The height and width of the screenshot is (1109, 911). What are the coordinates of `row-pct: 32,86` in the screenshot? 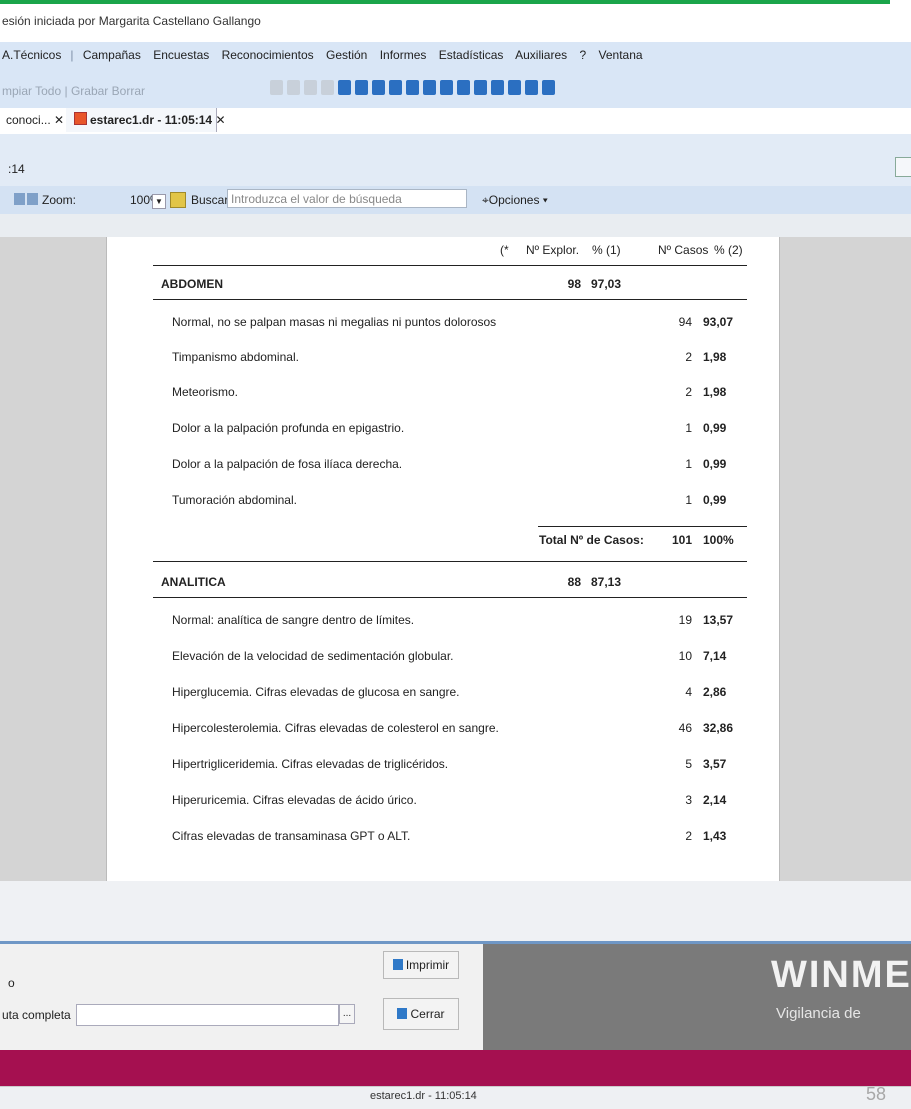 It's located at (718, 728).